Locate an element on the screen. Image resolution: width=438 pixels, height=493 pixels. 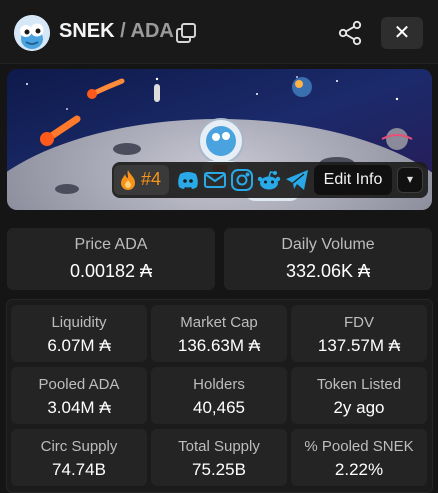
holders-label: Holders is located at coordinates (219, 384).